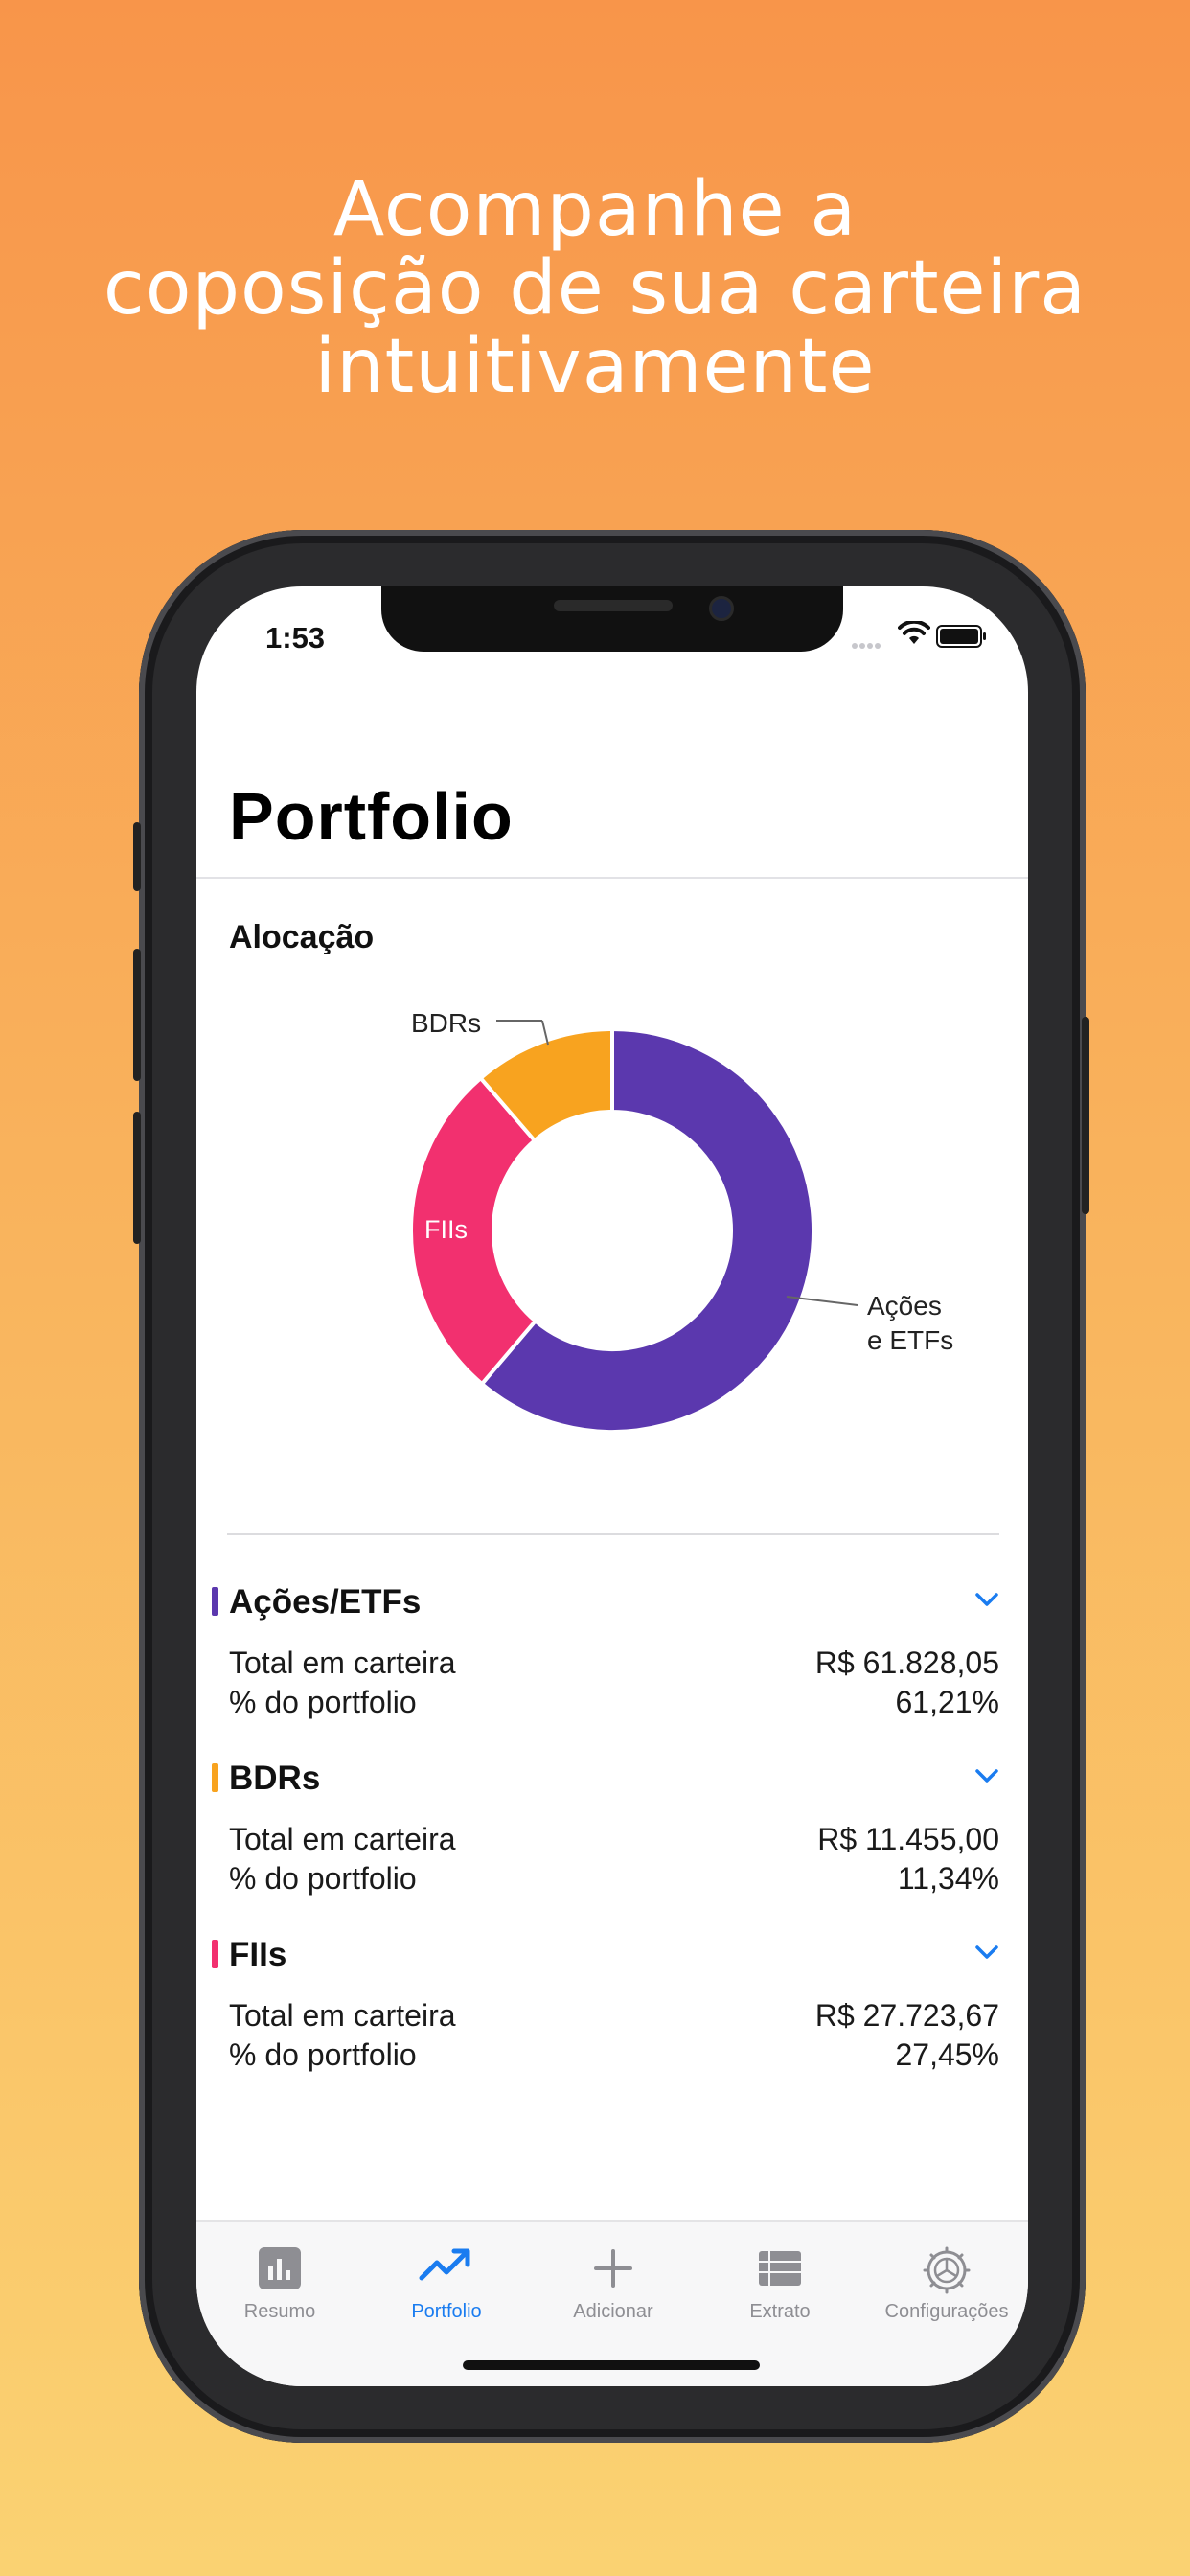 Image resolution: width=1190 pixels, height=2576 pixels. Describe the element at coordinates (595, 367) in the screenshot. I see `headline-line-3: intuitivamente` at that location.